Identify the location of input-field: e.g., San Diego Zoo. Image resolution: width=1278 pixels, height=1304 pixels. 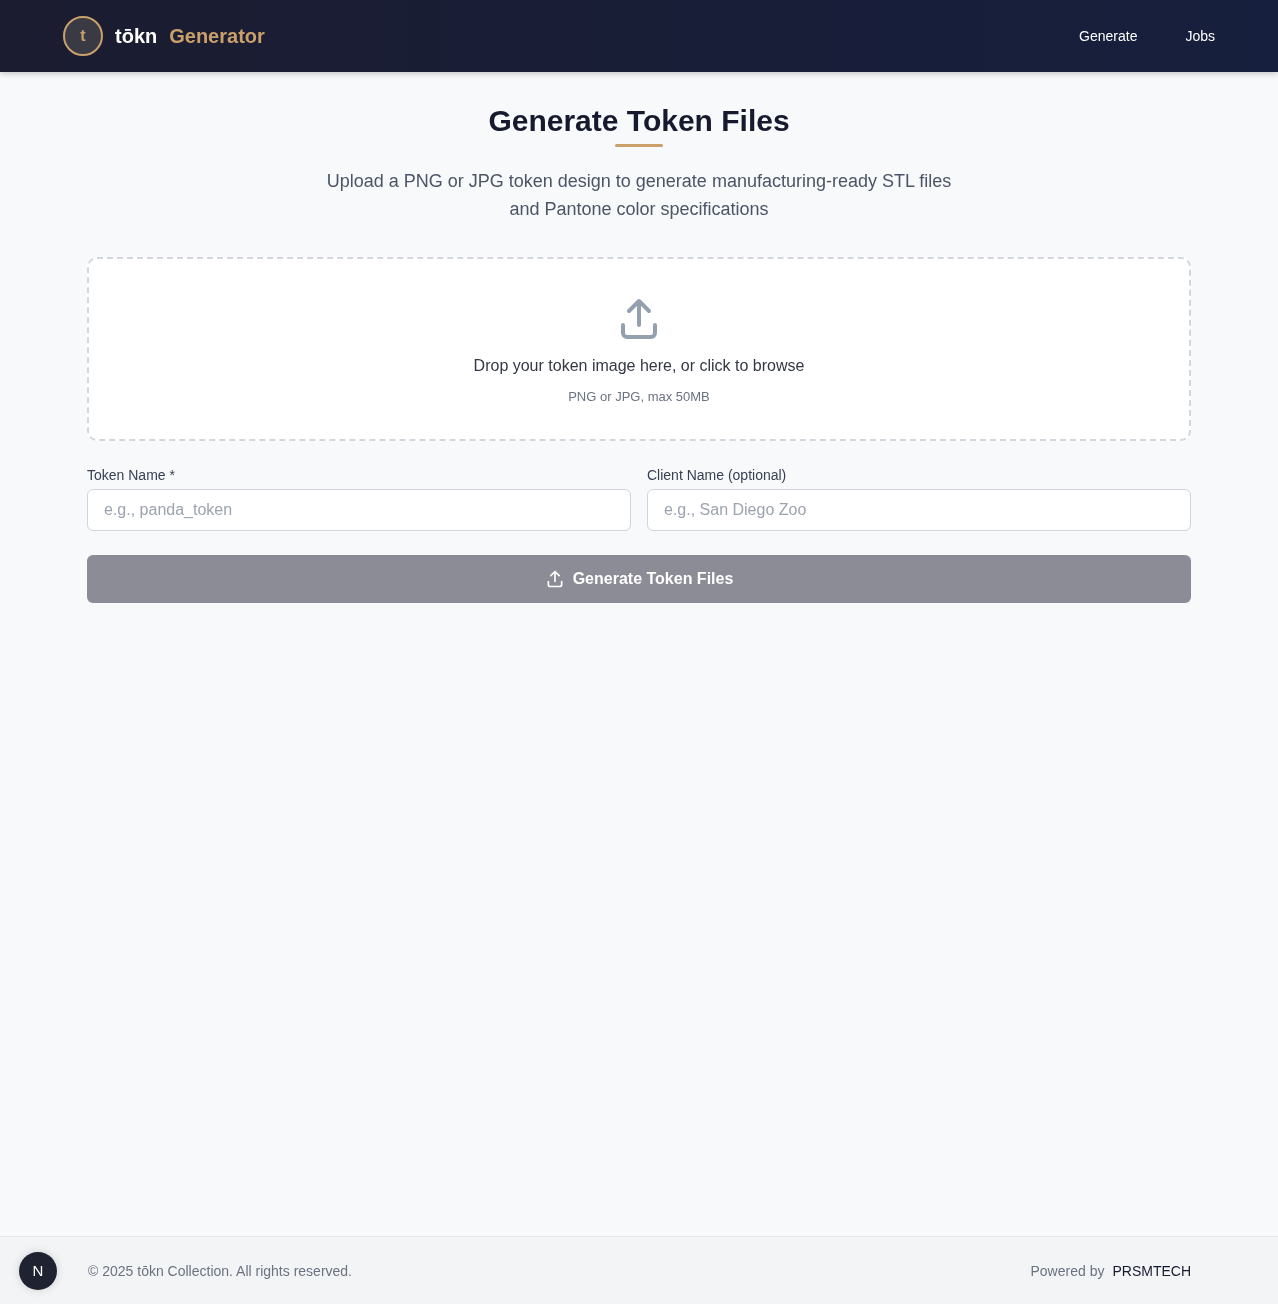
(919, 510).